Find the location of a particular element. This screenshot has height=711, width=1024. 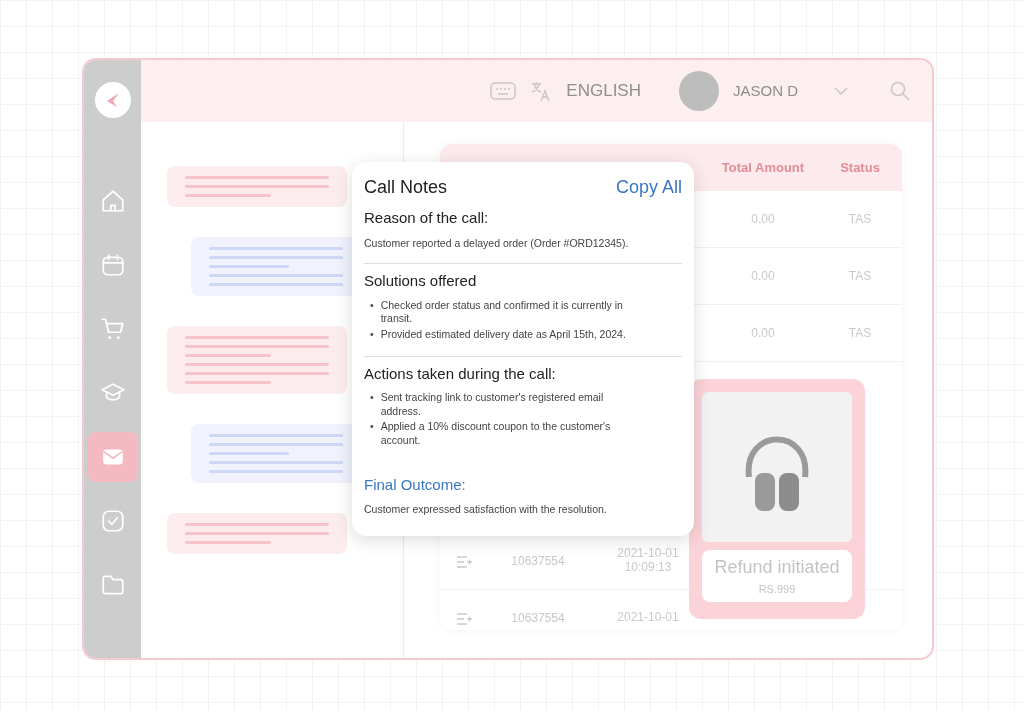

language-label: ENGLISH is located at coordinates (603, 91).